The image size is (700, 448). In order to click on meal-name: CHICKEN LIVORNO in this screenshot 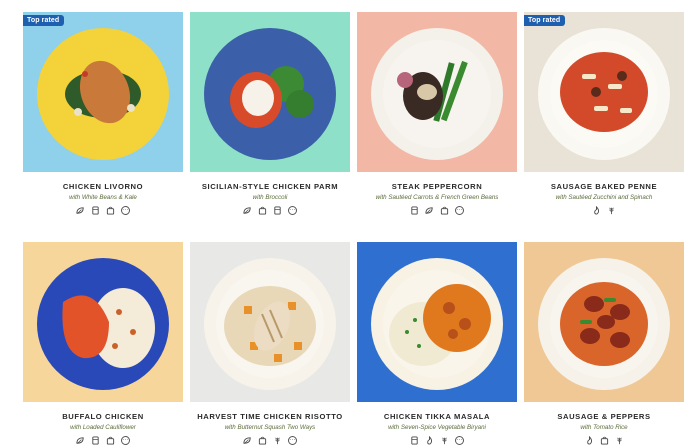, I will do `click(103, 186)`.